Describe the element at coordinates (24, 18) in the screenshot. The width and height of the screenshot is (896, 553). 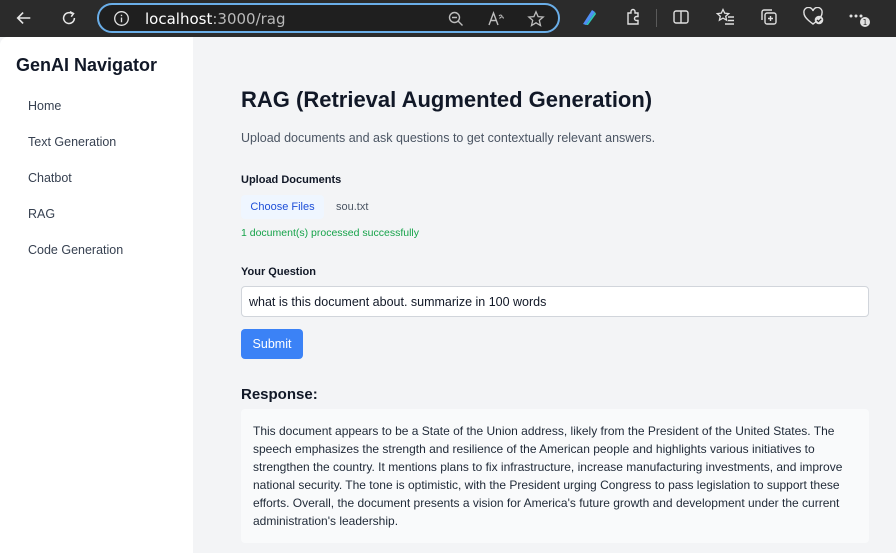
I see `back-icon` at that location.